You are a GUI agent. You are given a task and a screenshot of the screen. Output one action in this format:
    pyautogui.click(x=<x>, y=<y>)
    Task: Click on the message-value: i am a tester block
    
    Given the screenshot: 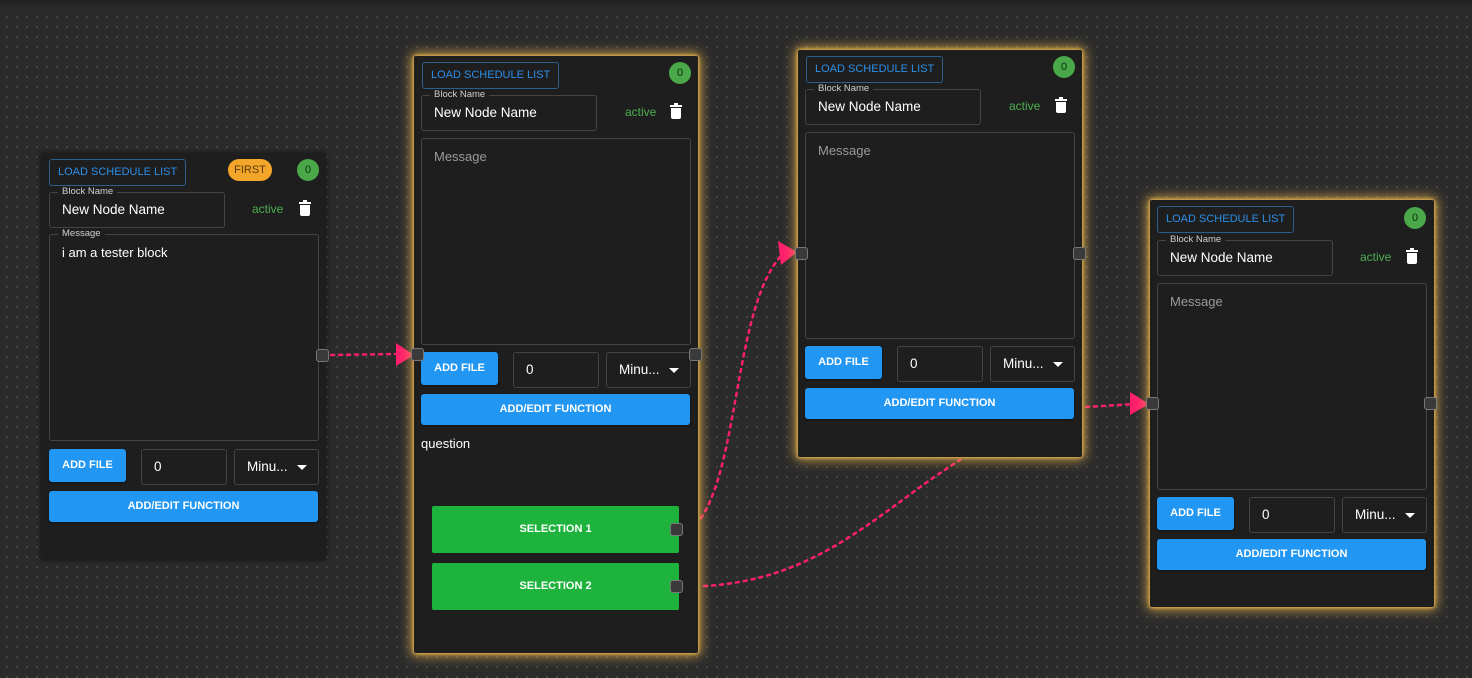 What is the action you would take?
    pyautogui.click(x=115, y=252)
    